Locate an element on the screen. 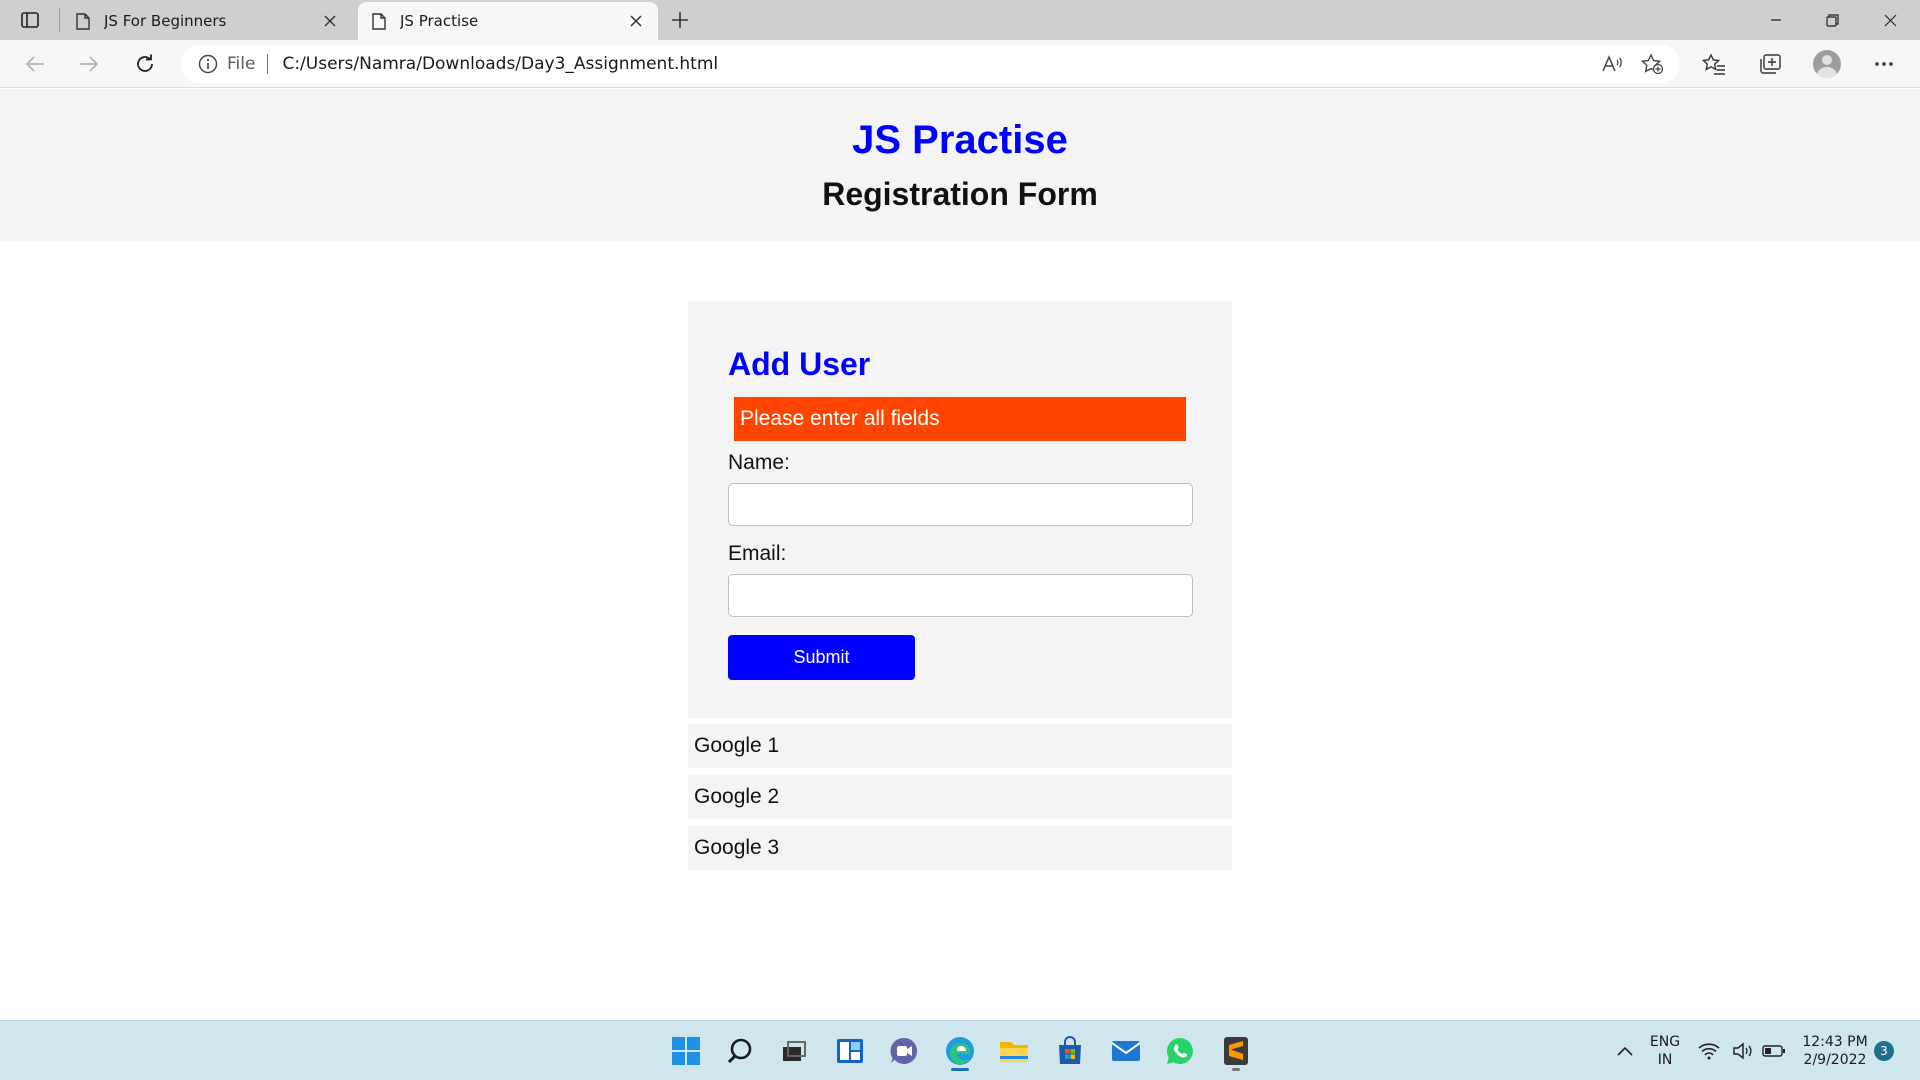 The height and width of the screenshot is (1080, 1920). tab-js-practise: JS Practise is located at coordinates (508, 21).